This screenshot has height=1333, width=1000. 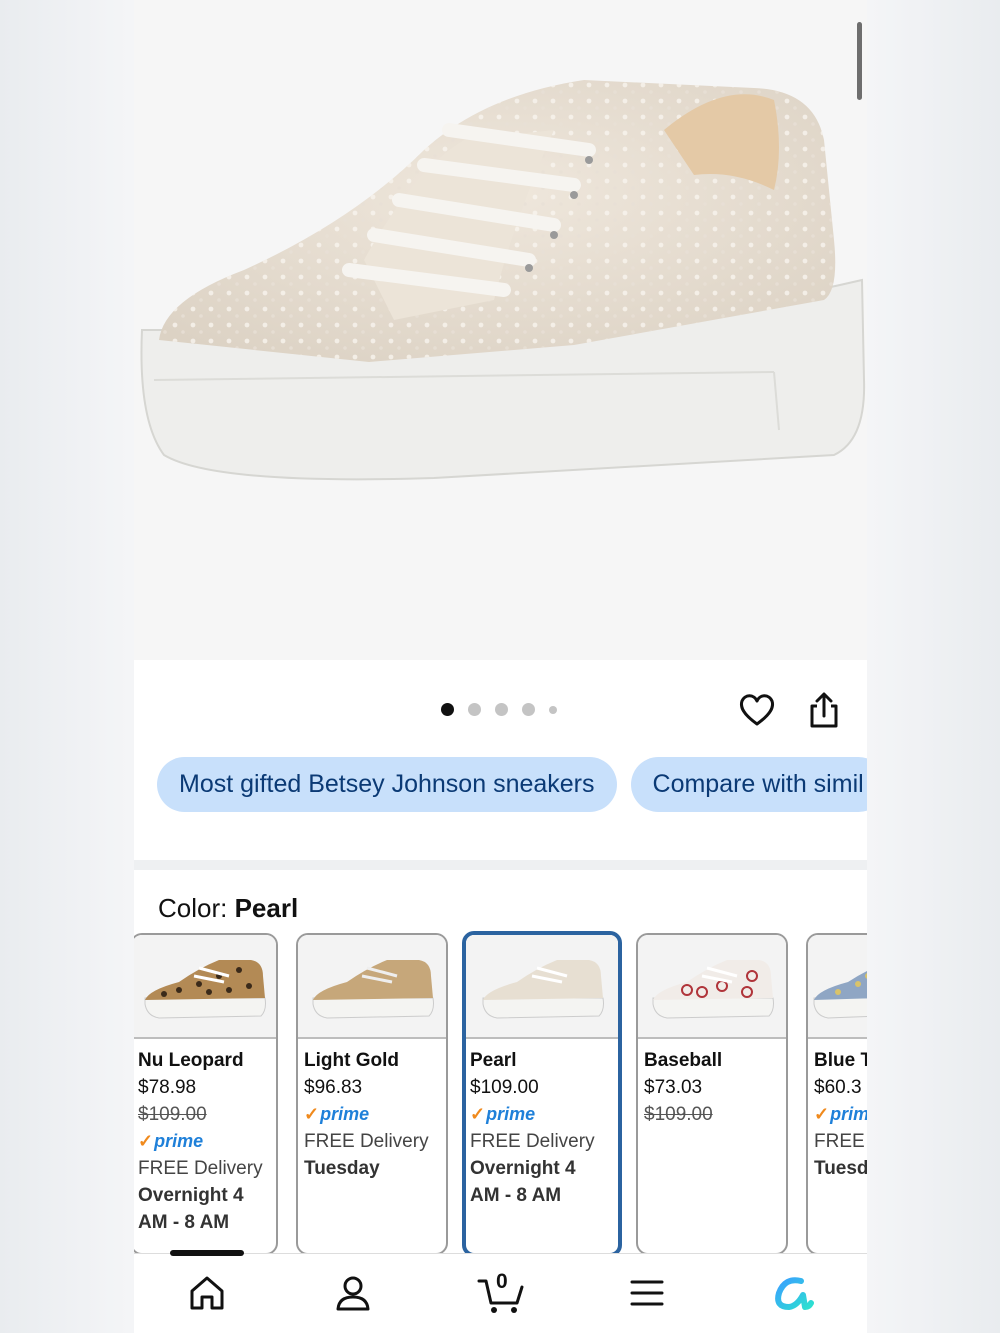 What do you see at coordinates (840, 1060) in the screenshot?
I see `swatch-name: Blue T` at bounding box center [840, 1060].